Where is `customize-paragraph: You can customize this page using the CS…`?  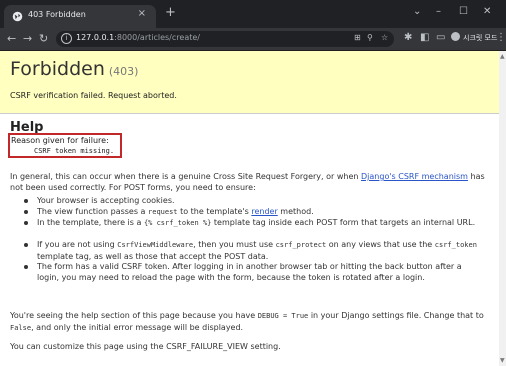 customize-paragraph: You can customize this page using the CS… is located at coordinates (145, 346).